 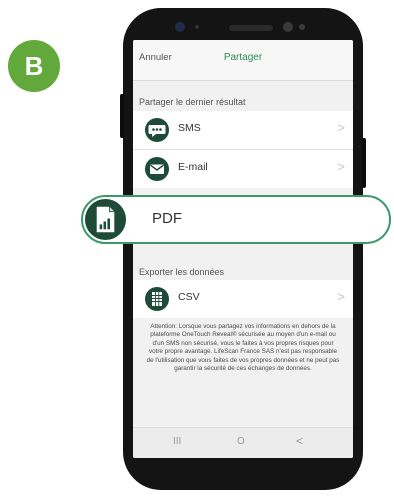 I want to click on pdf-label: PDF, so click(x=167, y=218).